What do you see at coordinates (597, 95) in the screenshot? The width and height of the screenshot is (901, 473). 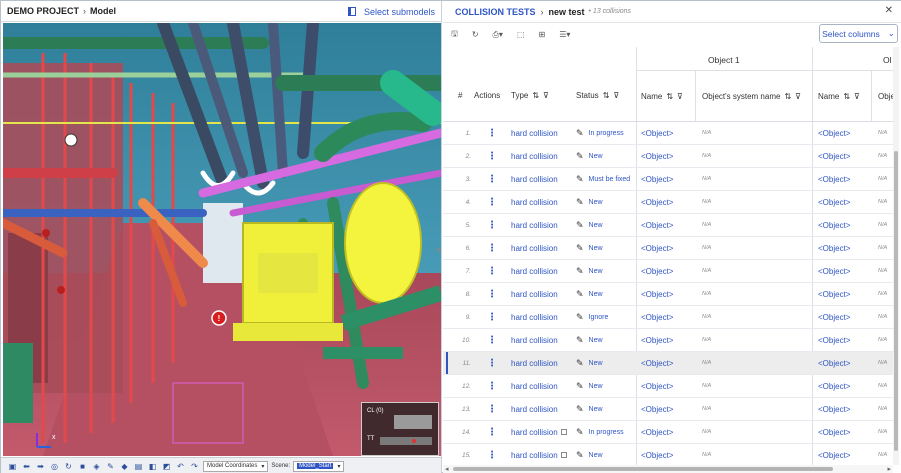 I see `col-header-status: Status ⇅ ⊽` at bounding box center [597, 95].